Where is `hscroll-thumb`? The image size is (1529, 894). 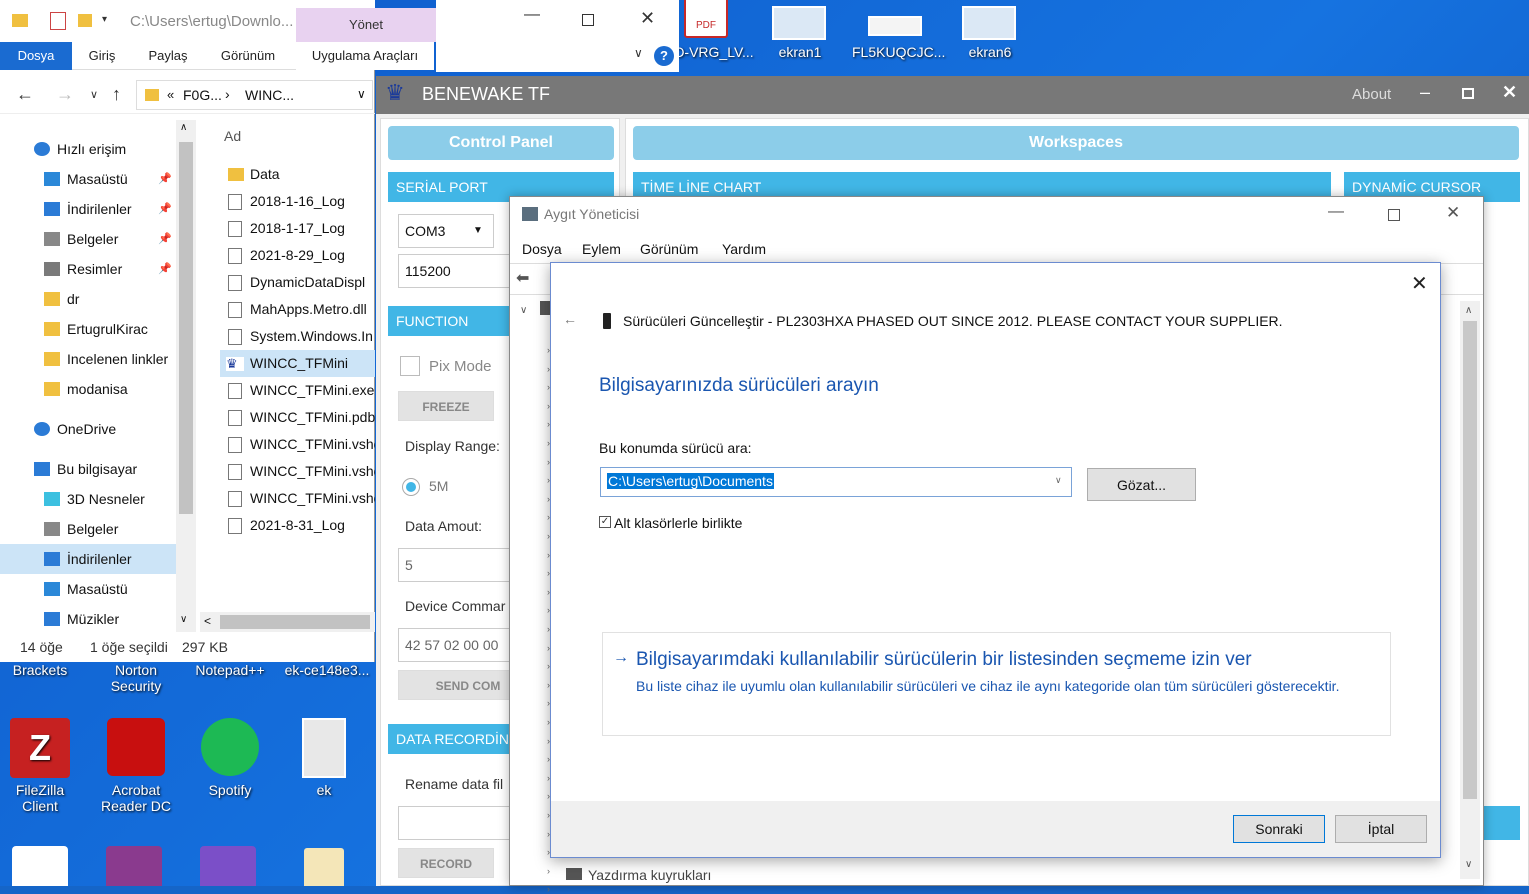 hscroll-thumb is located at coordinates (295, 622).